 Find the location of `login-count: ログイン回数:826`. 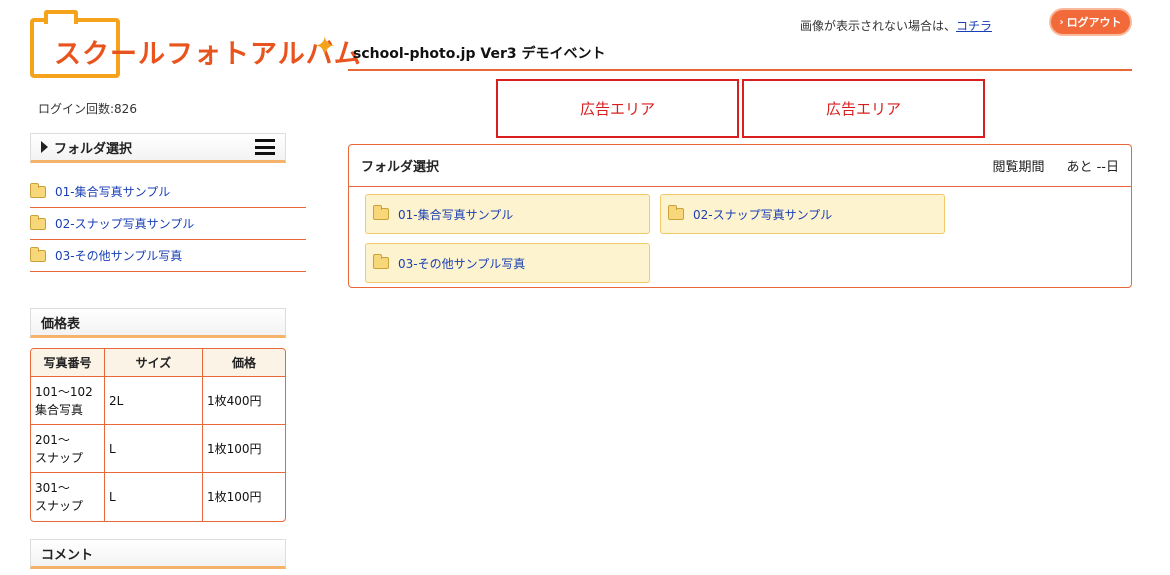

login-count: ログイン回数:826 is located at coordinates (87, 109).